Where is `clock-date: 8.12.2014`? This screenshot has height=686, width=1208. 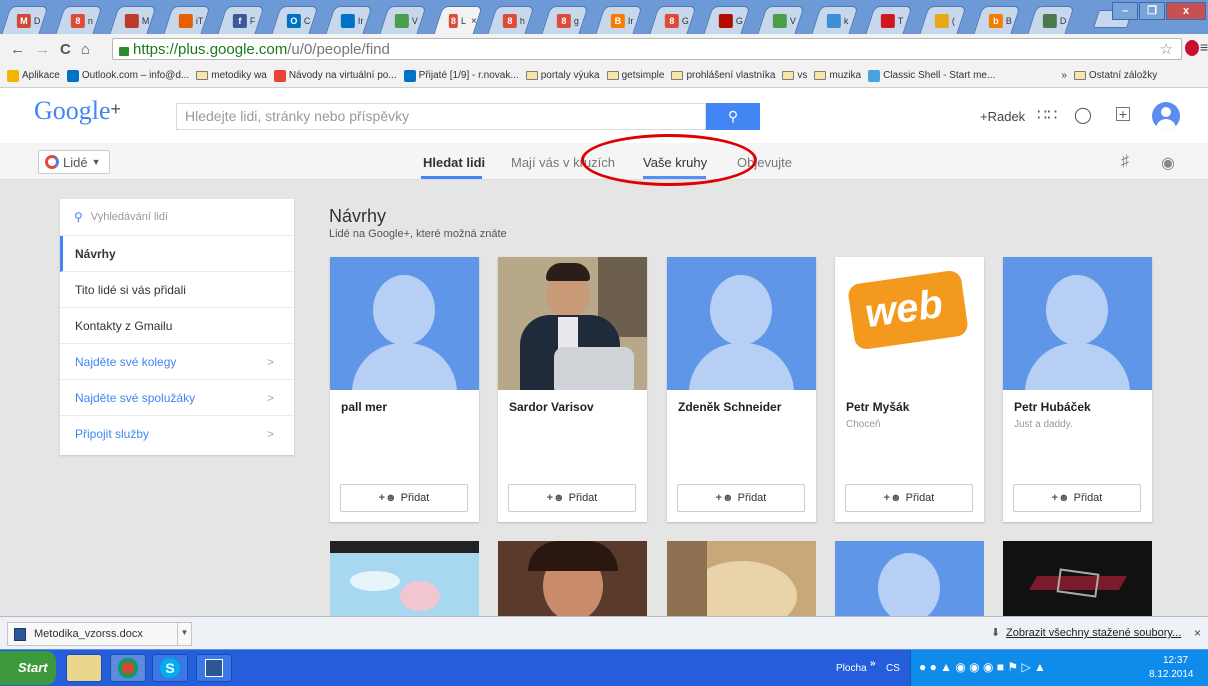 clock-date: 8.12.2014 is located at coordinates (1171, 674).